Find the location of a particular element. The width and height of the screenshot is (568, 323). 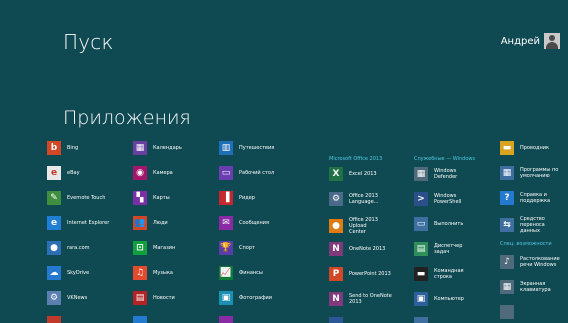

rara-icon: ● is located at coordinates (54, 248).